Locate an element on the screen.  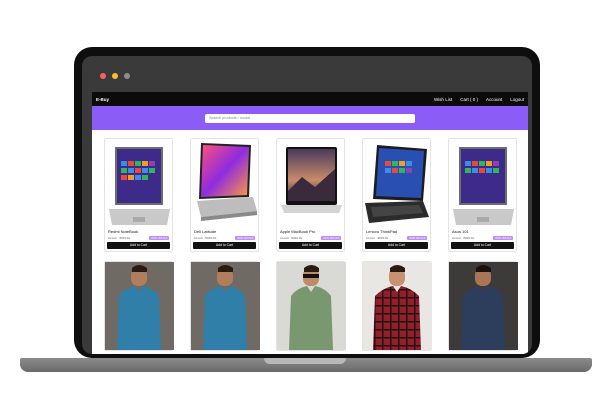
product-price: Amount : 48000 Rs. is located at coordinates (377, 238).